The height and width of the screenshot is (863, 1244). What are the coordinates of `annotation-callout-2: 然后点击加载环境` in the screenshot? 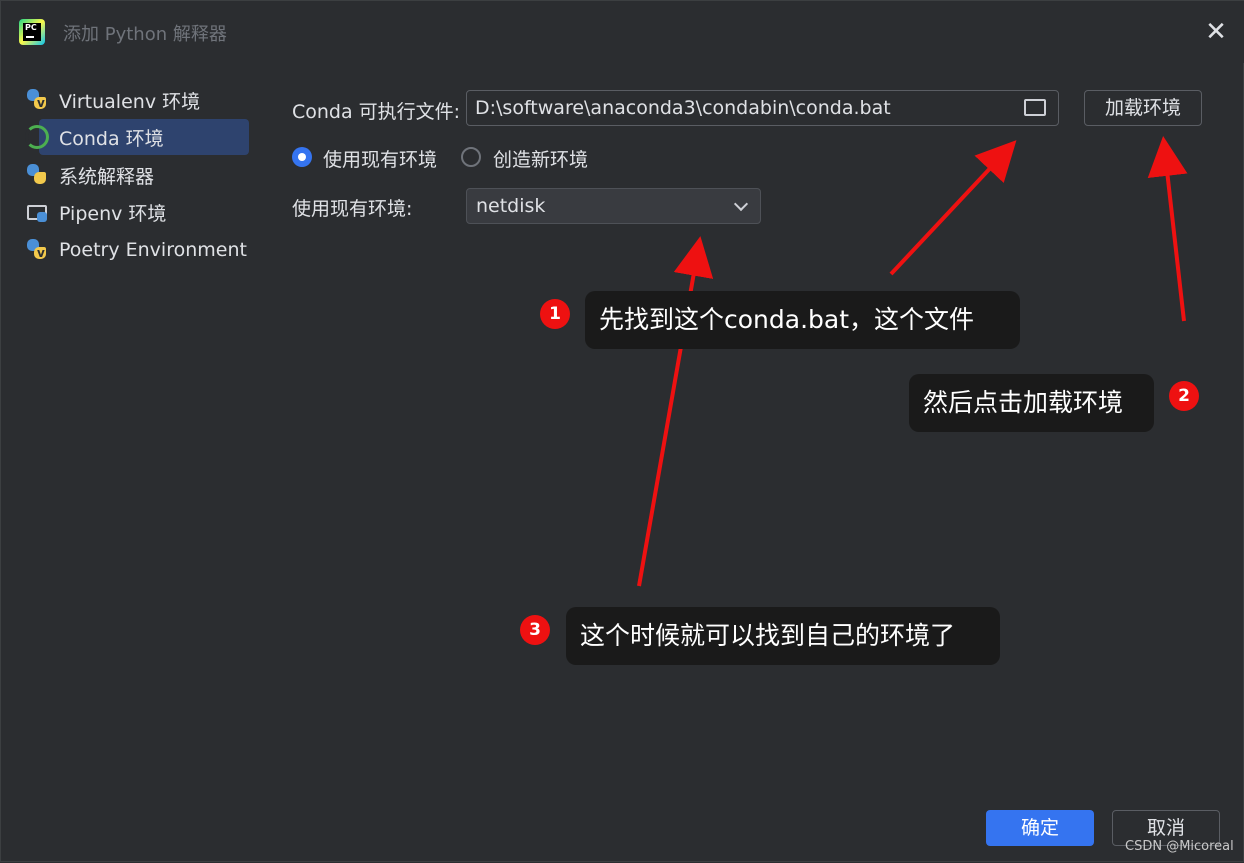 It's located at (1031, 403).